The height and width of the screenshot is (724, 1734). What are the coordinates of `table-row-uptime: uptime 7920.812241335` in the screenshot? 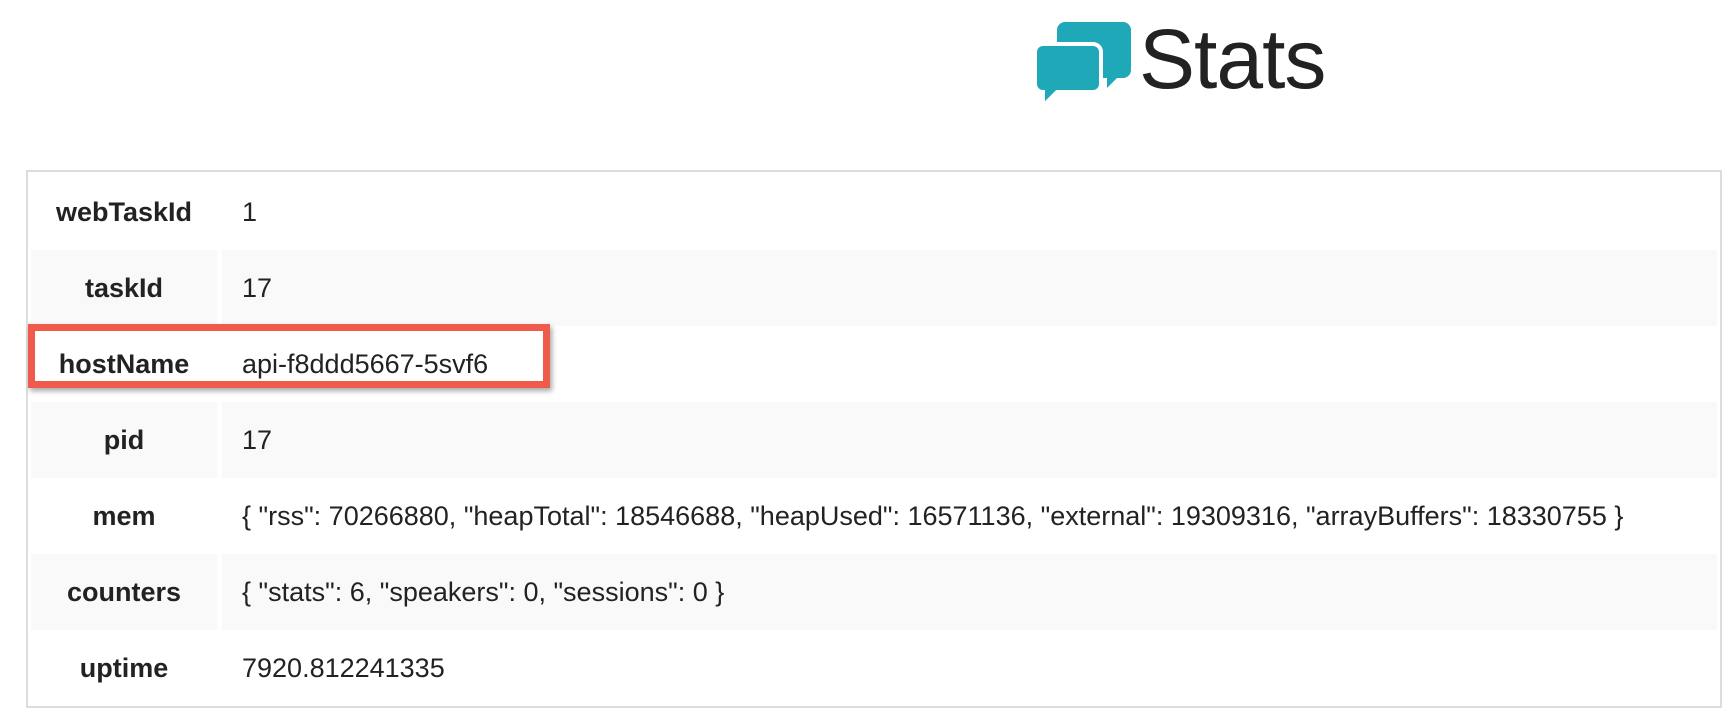 It's located at (874, 668).